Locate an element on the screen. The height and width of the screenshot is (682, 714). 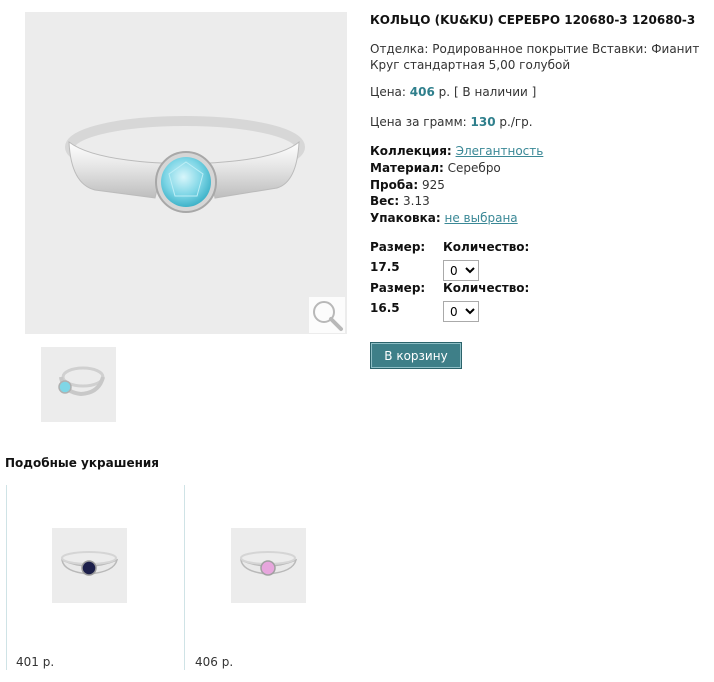
packaging-label: Упаковка: is located at coordinates (405, 218).